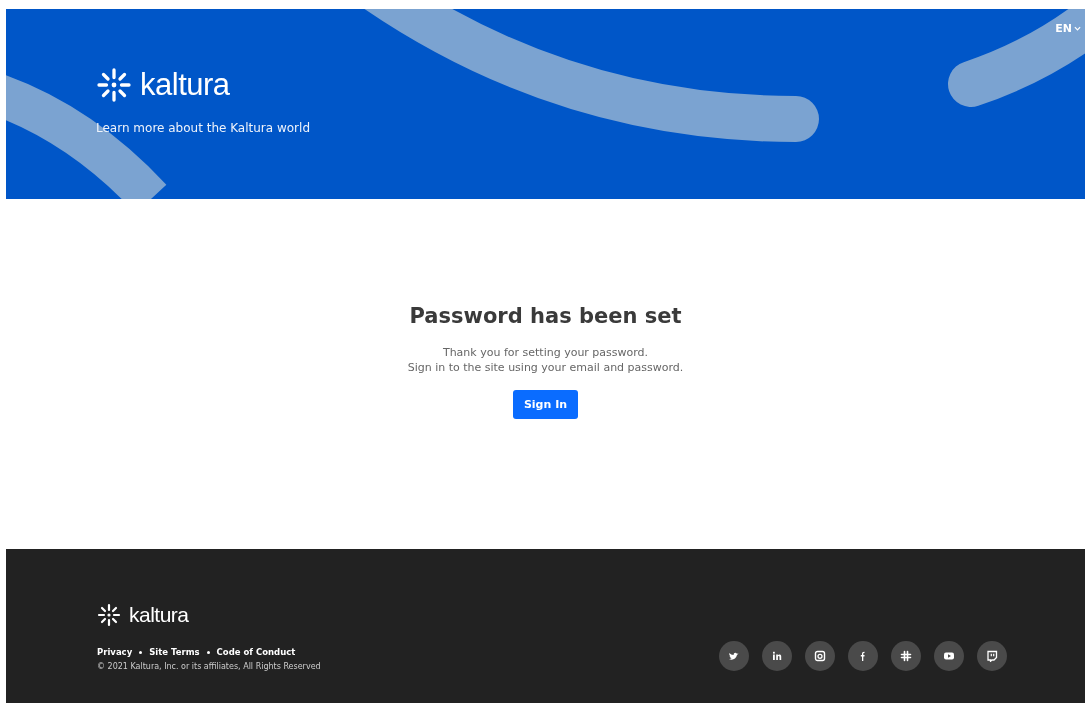  I want to click on hash-icon, so click(906, 656).